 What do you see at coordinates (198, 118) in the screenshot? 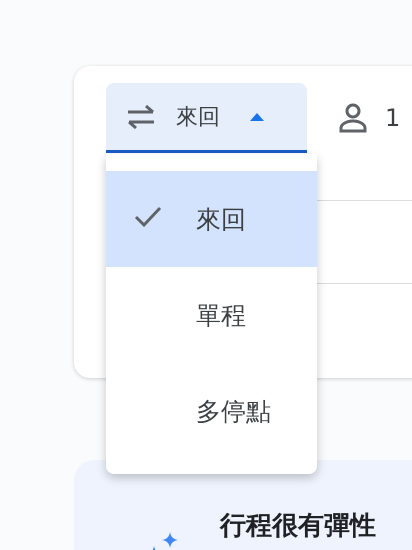
I see `trip-type-label: 來回` at bounding box center [198, 118].